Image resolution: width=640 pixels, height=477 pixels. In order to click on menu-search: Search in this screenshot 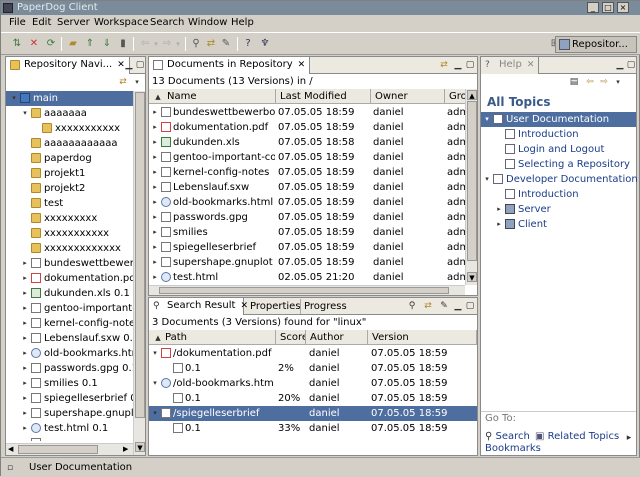, I will do `click(167, 22)`.